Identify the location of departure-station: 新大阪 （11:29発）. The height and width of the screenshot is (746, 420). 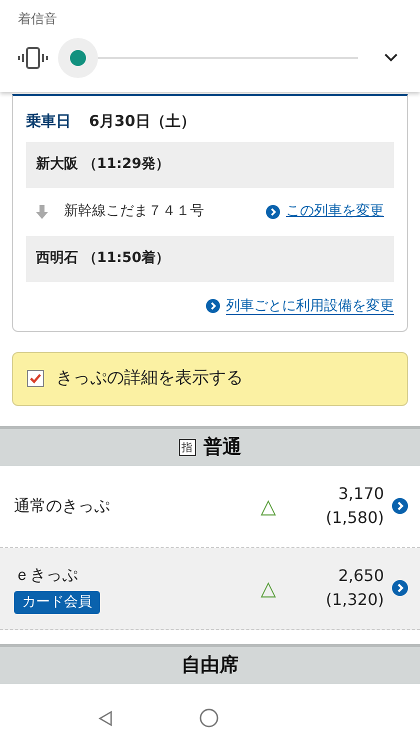
(210, 165).